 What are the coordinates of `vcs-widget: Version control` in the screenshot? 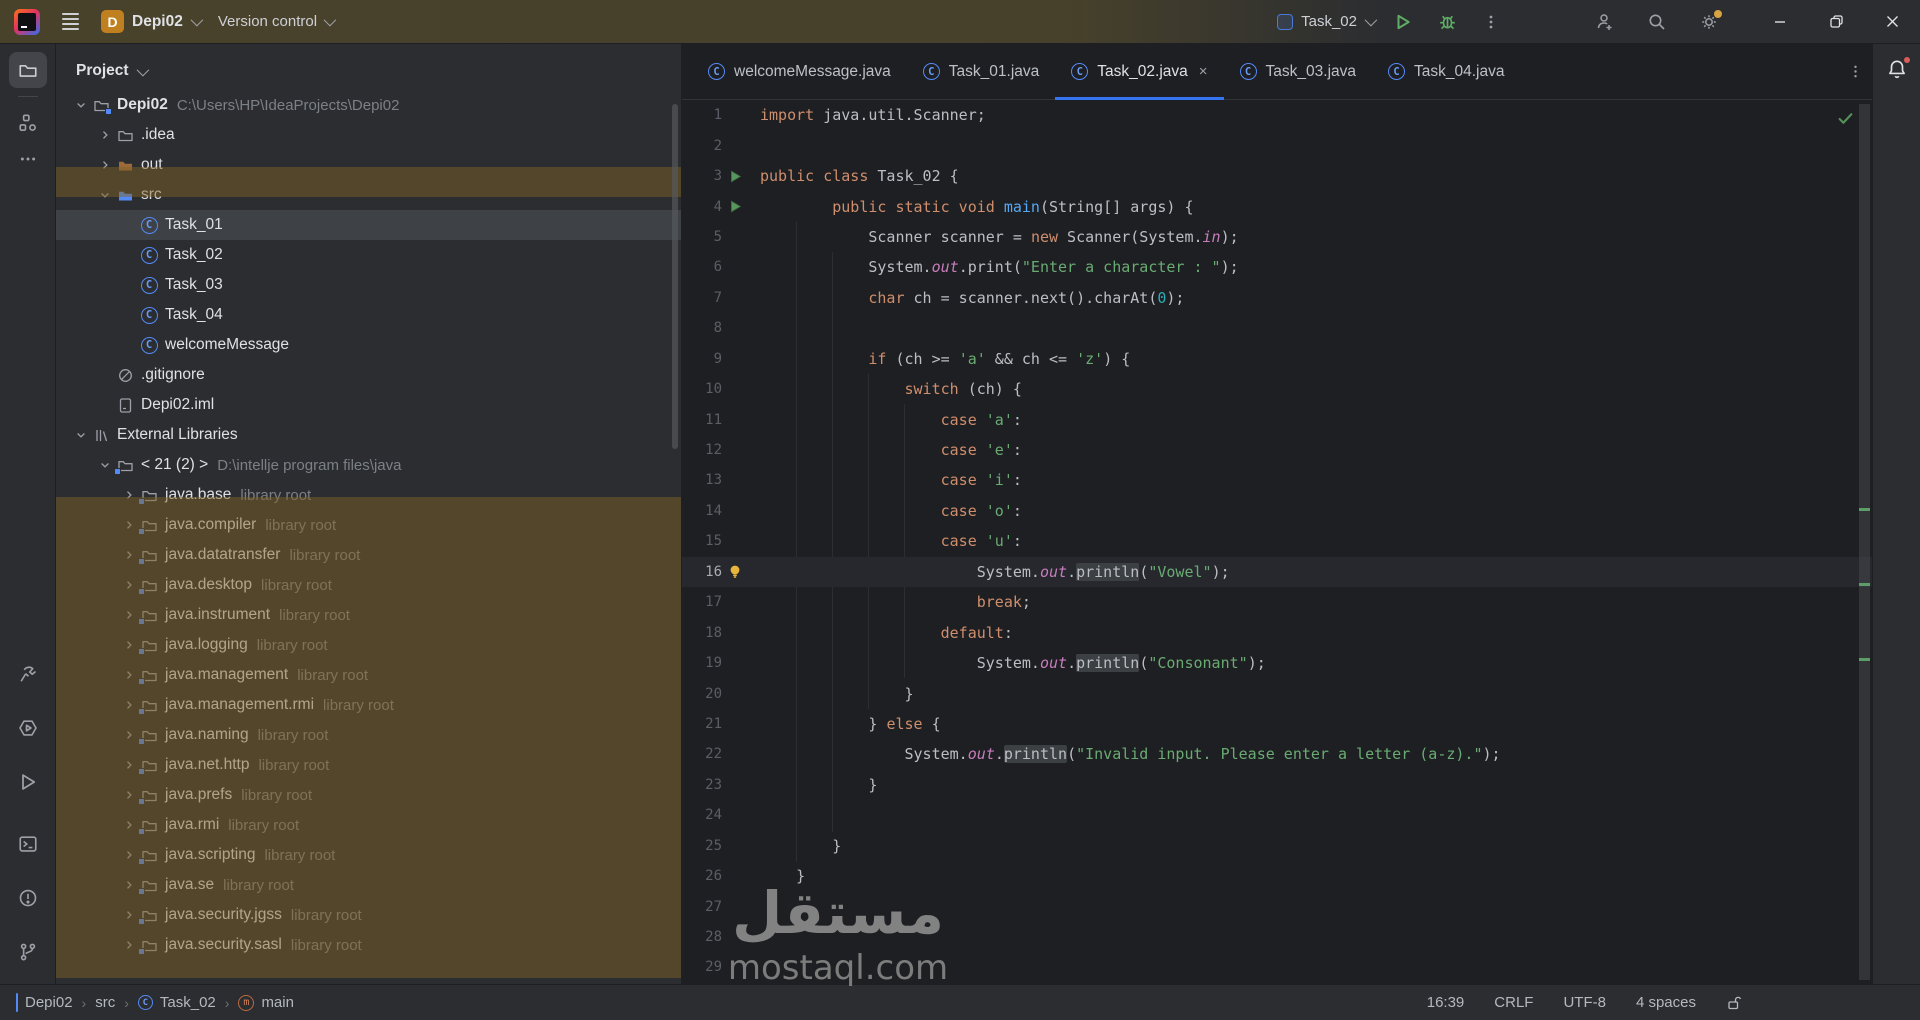 It's located at (277, 21).